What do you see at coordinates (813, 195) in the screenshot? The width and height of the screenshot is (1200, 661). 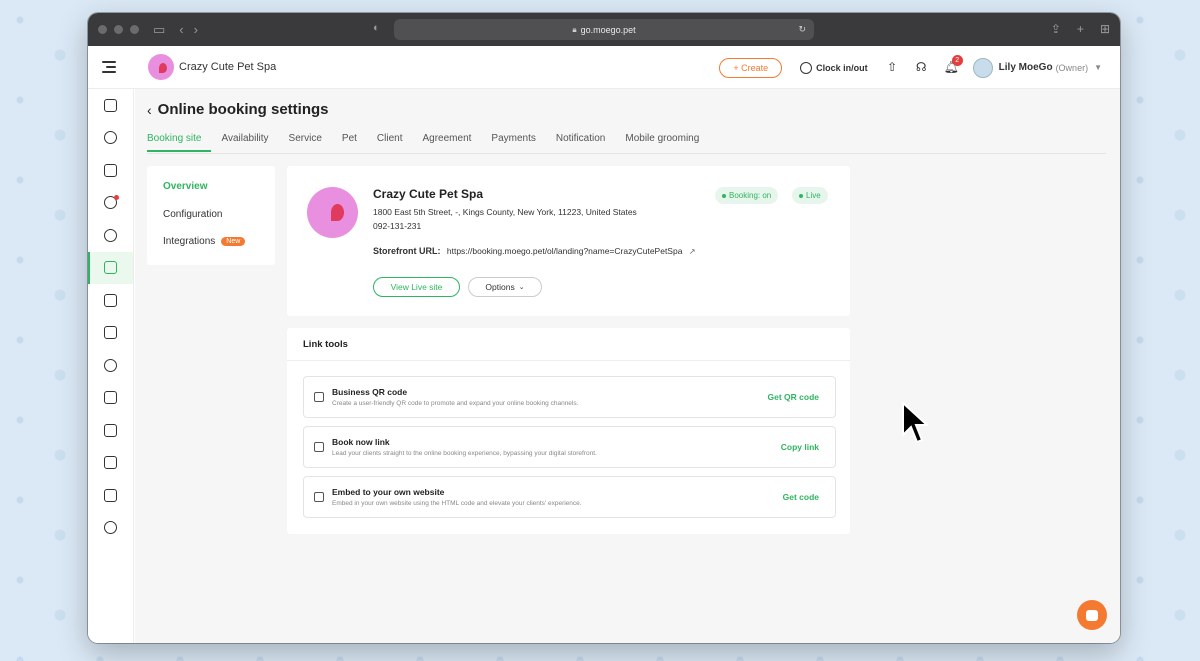 I see `live-status-text: Live` at bounding box center [813, 195].